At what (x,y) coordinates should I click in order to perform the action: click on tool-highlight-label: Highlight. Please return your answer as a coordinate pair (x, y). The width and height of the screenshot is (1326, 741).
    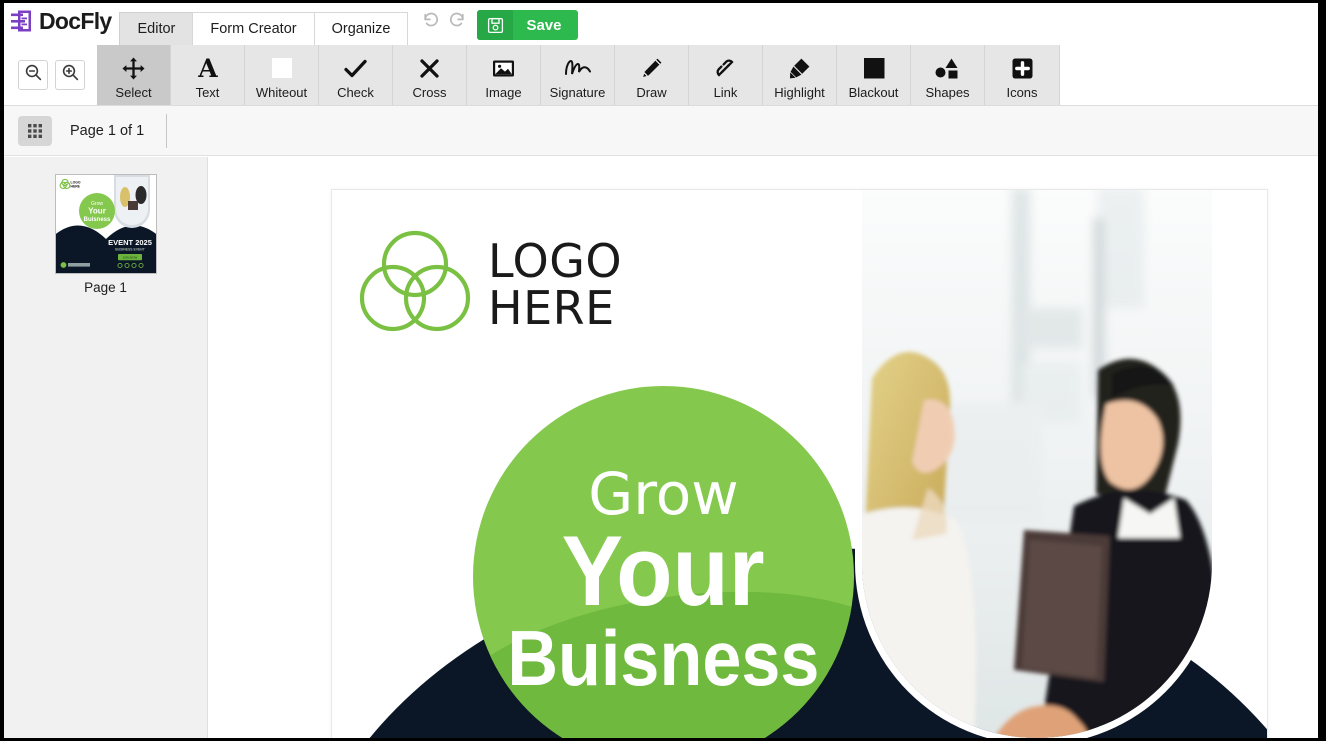
    Looking at the image, I should click on (799, 92).